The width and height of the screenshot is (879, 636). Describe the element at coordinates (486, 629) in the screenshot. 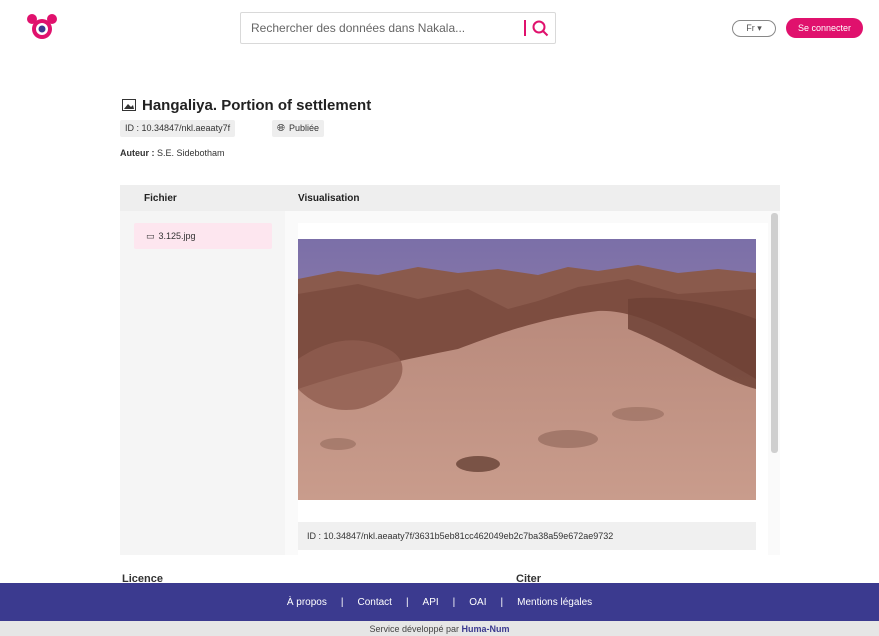

I see `huma-num-link: Huma-Num` at that location.